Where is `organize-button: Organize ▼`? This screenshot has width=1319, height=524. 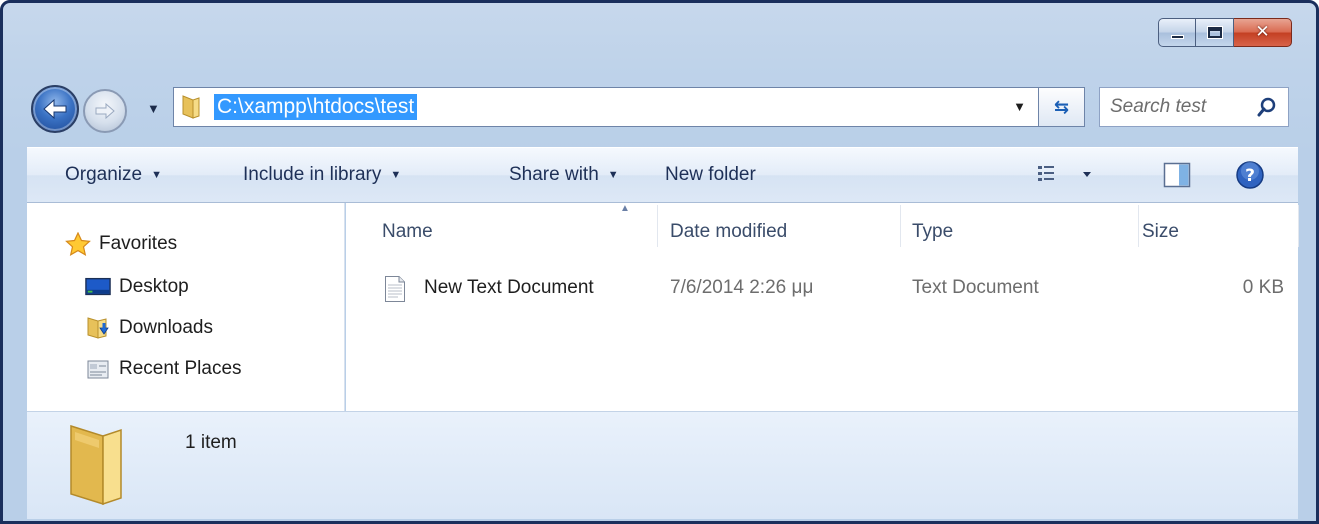
organize-button: Organize ▼ is located at coordinates (113, 175).